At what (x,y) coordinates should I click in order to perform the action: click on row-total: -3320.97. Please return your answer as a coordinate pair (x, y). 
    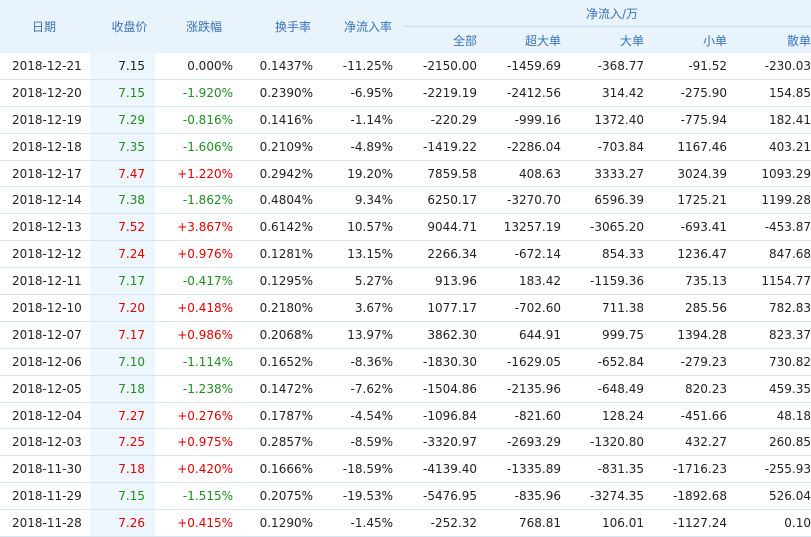
    Looking at the image, I should click on (445, 442).